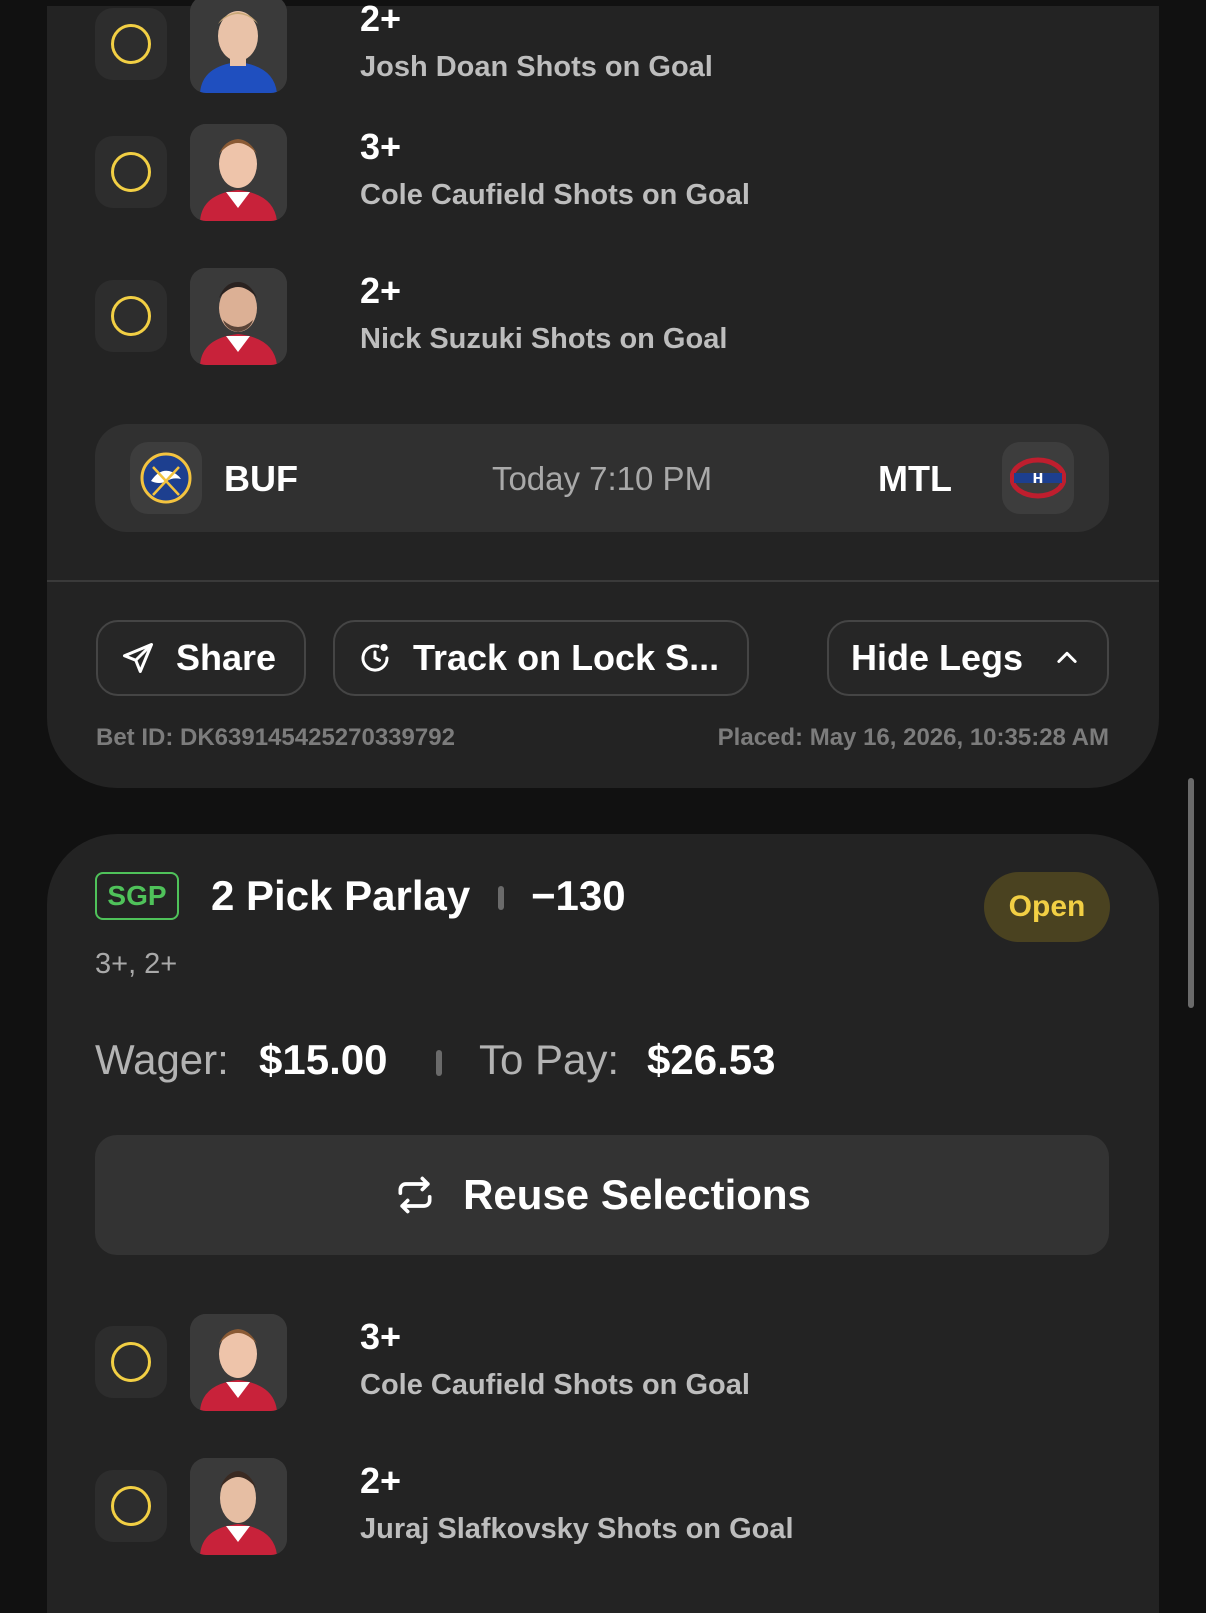 Image resolution: width=1206 pixels, height=1613 pixels. I want to click on reuse-label: Reuse Selections, so click(637, 1194).